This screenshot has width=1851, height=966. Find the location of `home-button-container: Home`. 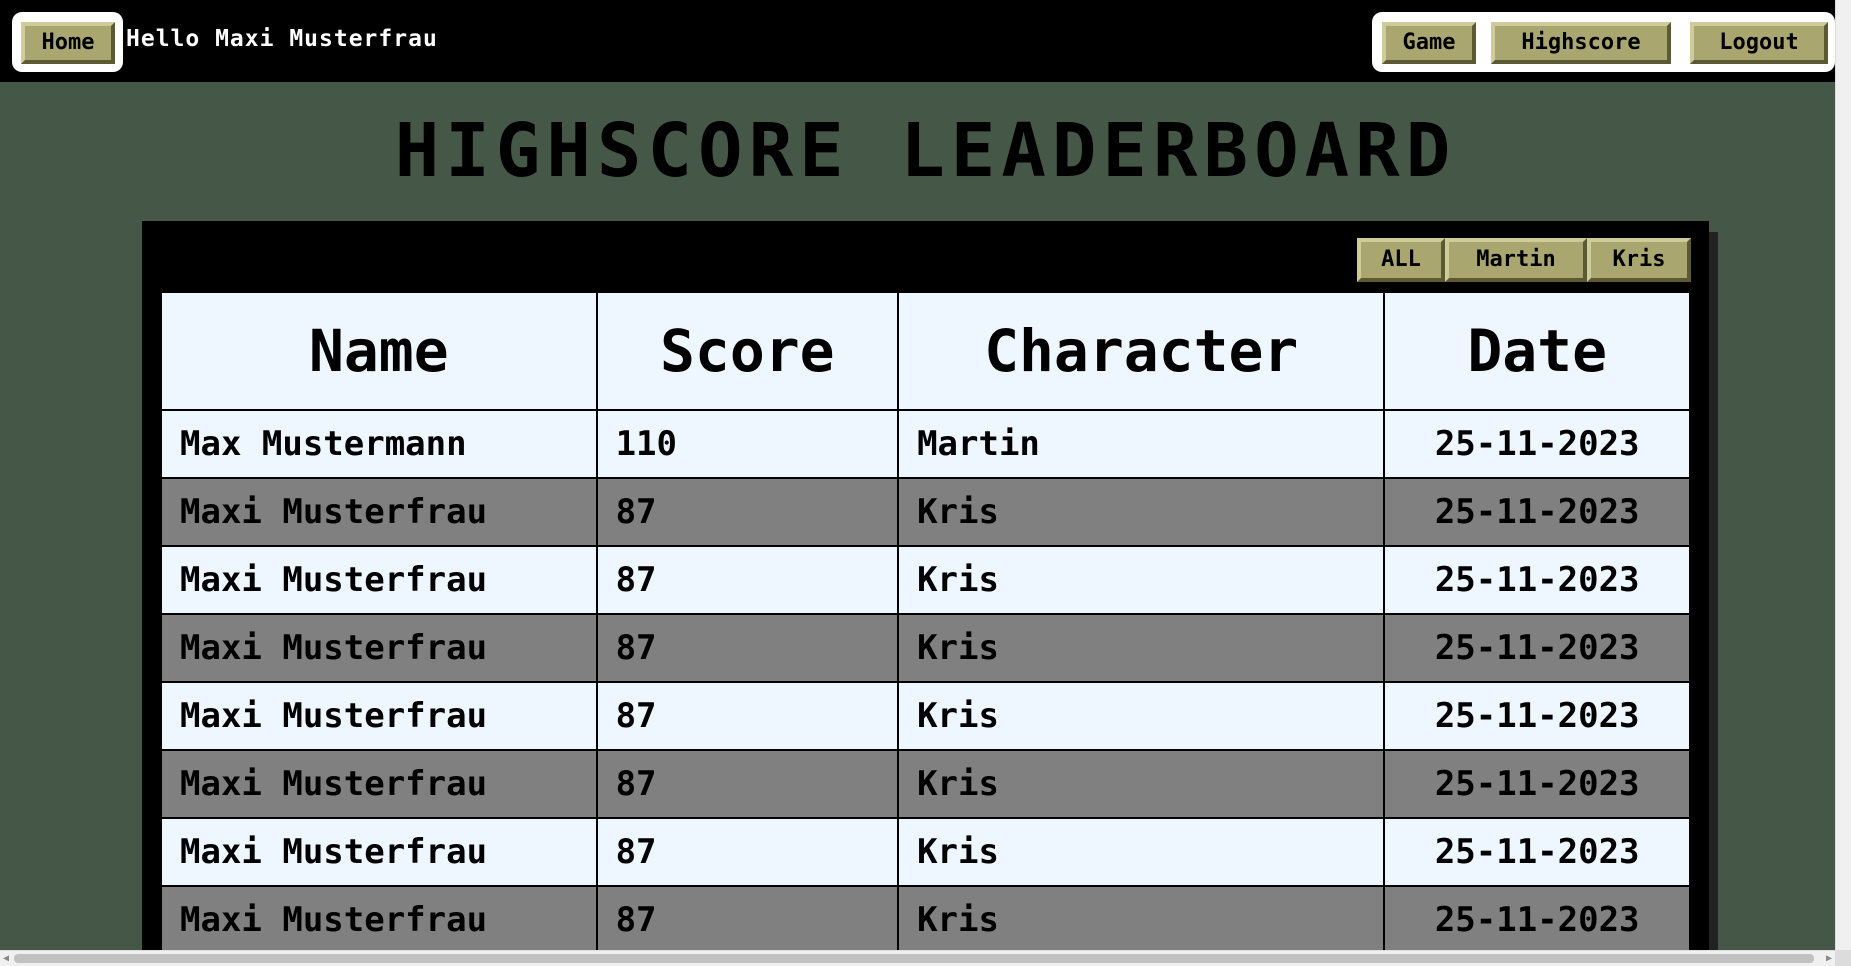

home-button-container: Home is located at coordinates (67, 42).